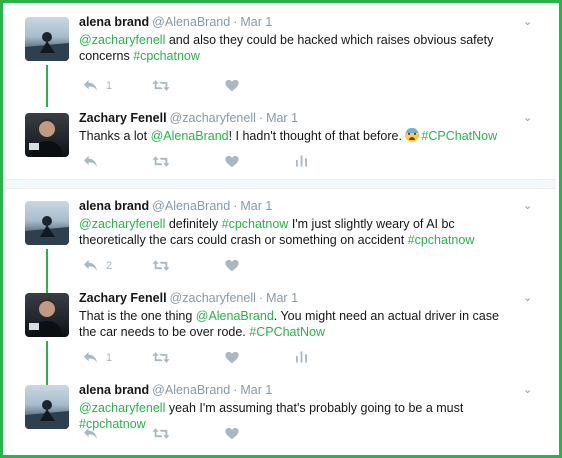  What do you see at coordinates (412, 135) in the screenshot?
I see `anxious-face-emoji-icon` at bounding box center [412, 135].